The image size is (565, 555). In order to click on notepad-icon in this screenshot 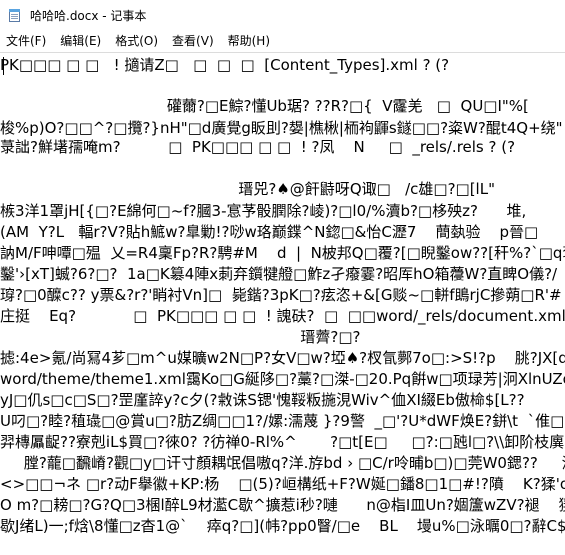, I will do `click(15, 16)`.